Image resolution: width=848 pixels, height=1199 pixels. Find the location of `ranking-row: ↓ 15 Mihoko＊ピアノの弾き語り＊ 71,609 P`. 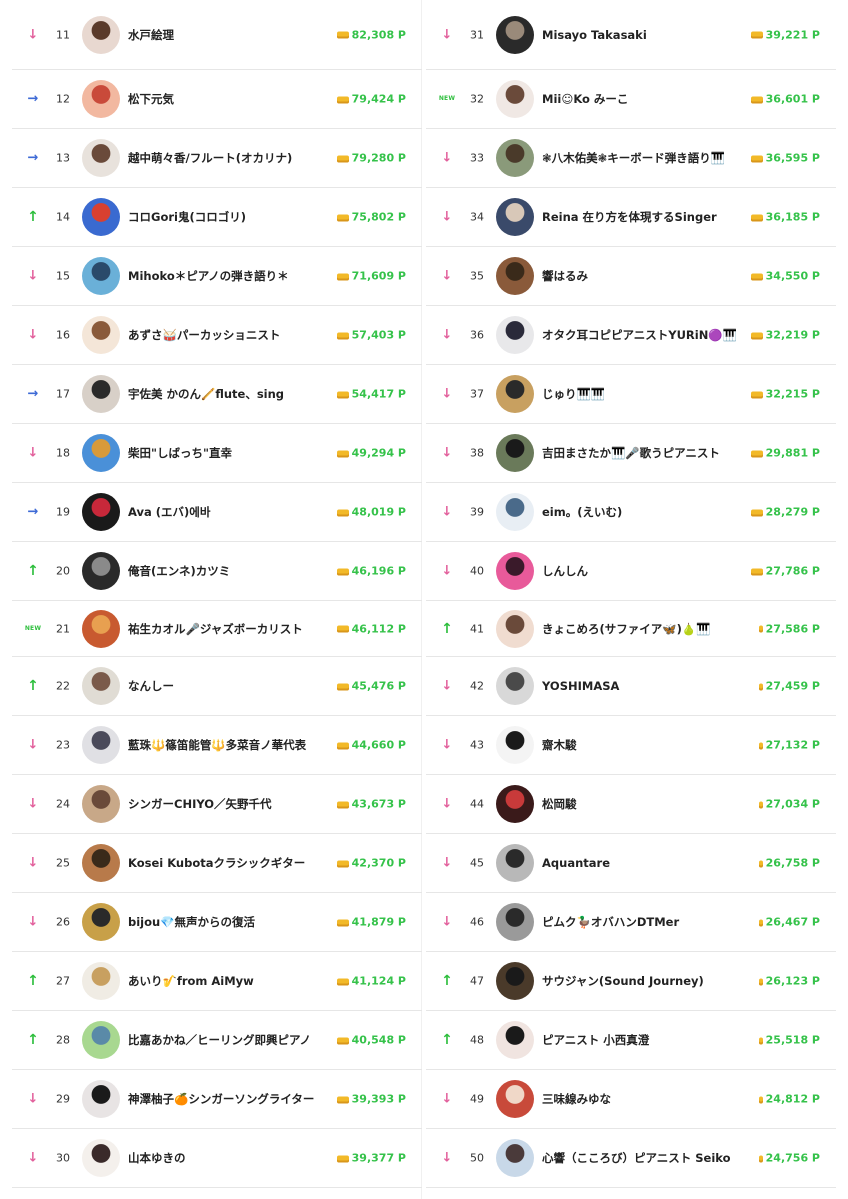

ranking-row: ↓ 15 Mihoko＊ピアノの弾き語り＊ 71,609 P is located at coordinates (217, 276).